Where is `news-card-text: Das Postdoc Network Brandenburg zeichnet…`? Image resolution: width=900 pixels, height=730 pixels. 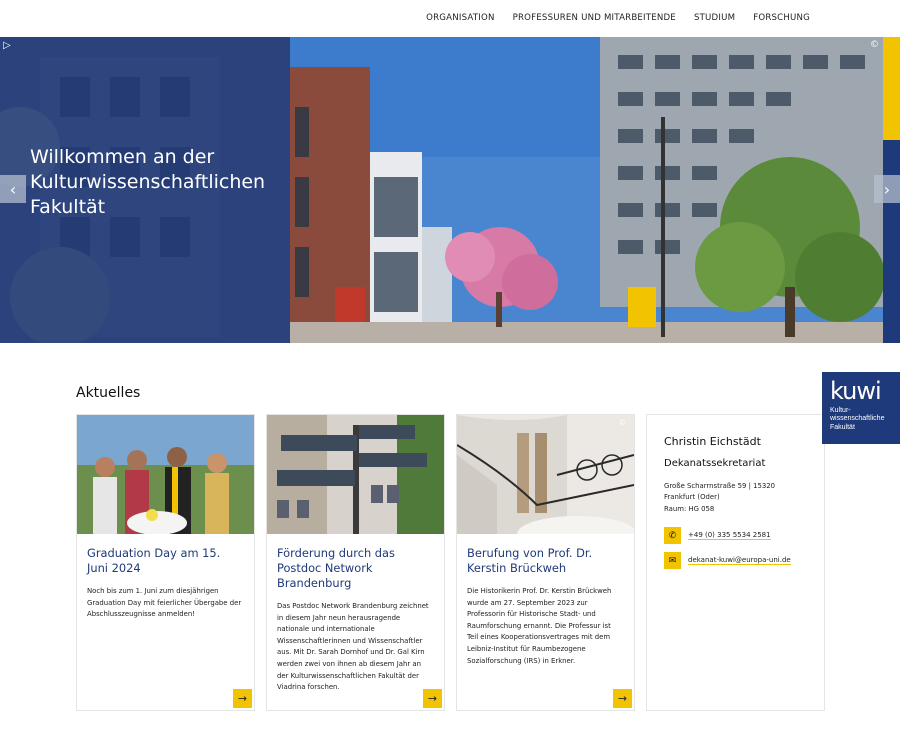
news-card-text: Das Postdoc Network Brandenburg zeichnet… is located at coordinates (353, 647).